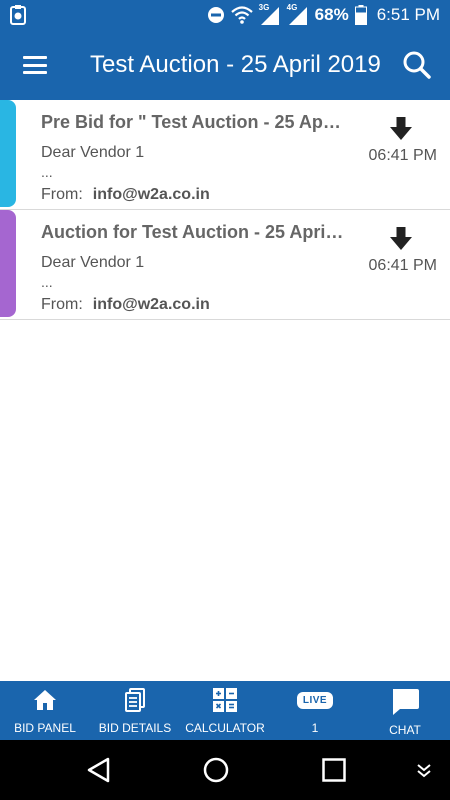 Image resolution: width=450 pixels, height=800 pixels. Describe the element at coordinates (315, 700) in the screenshot. I see `live-badge: LIVE` at that location.